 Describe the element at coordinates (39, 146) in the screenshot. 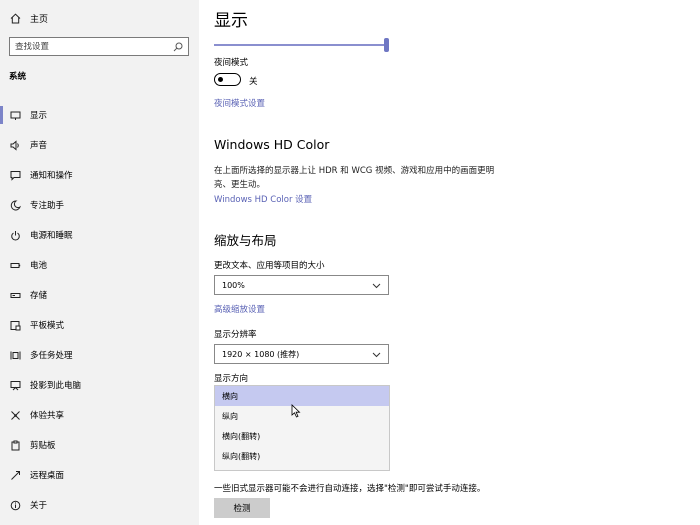

I see `sidebar-item-label: 声音` at that location.